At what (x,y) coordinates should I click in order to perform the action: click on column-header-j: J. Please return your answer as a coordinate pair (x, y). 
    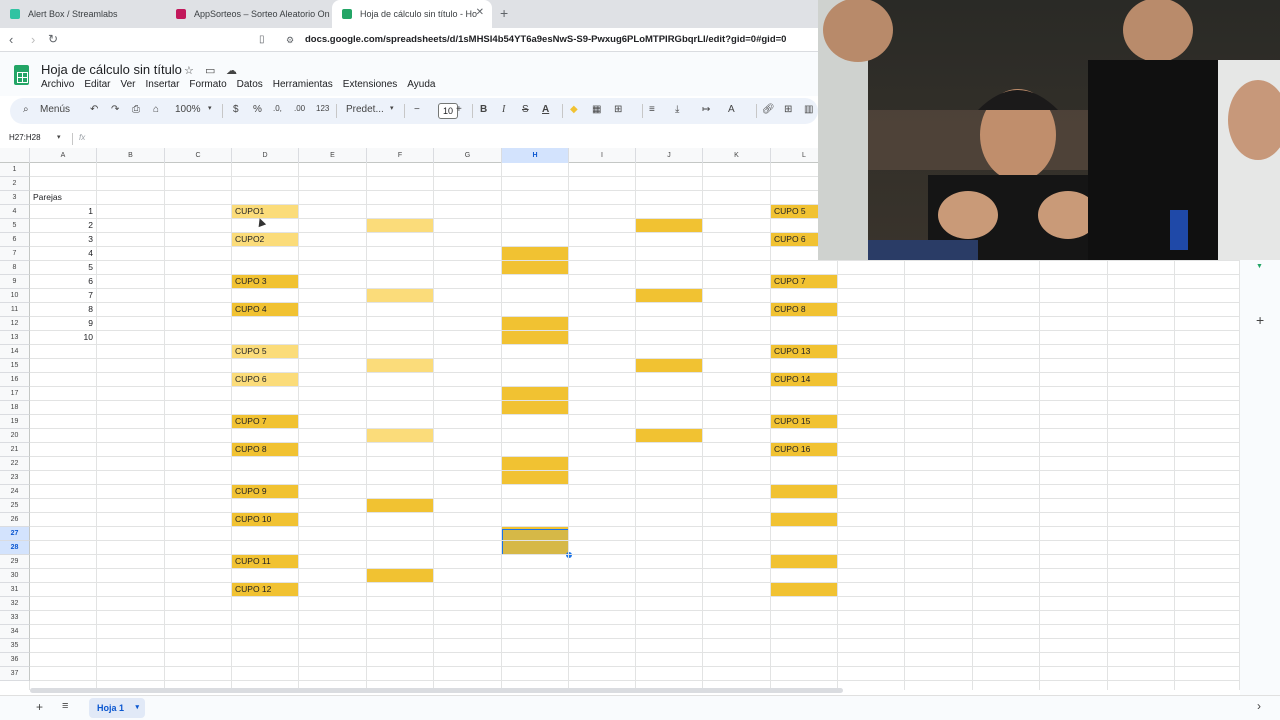
    Looking at the image, I should click on (669, 155).